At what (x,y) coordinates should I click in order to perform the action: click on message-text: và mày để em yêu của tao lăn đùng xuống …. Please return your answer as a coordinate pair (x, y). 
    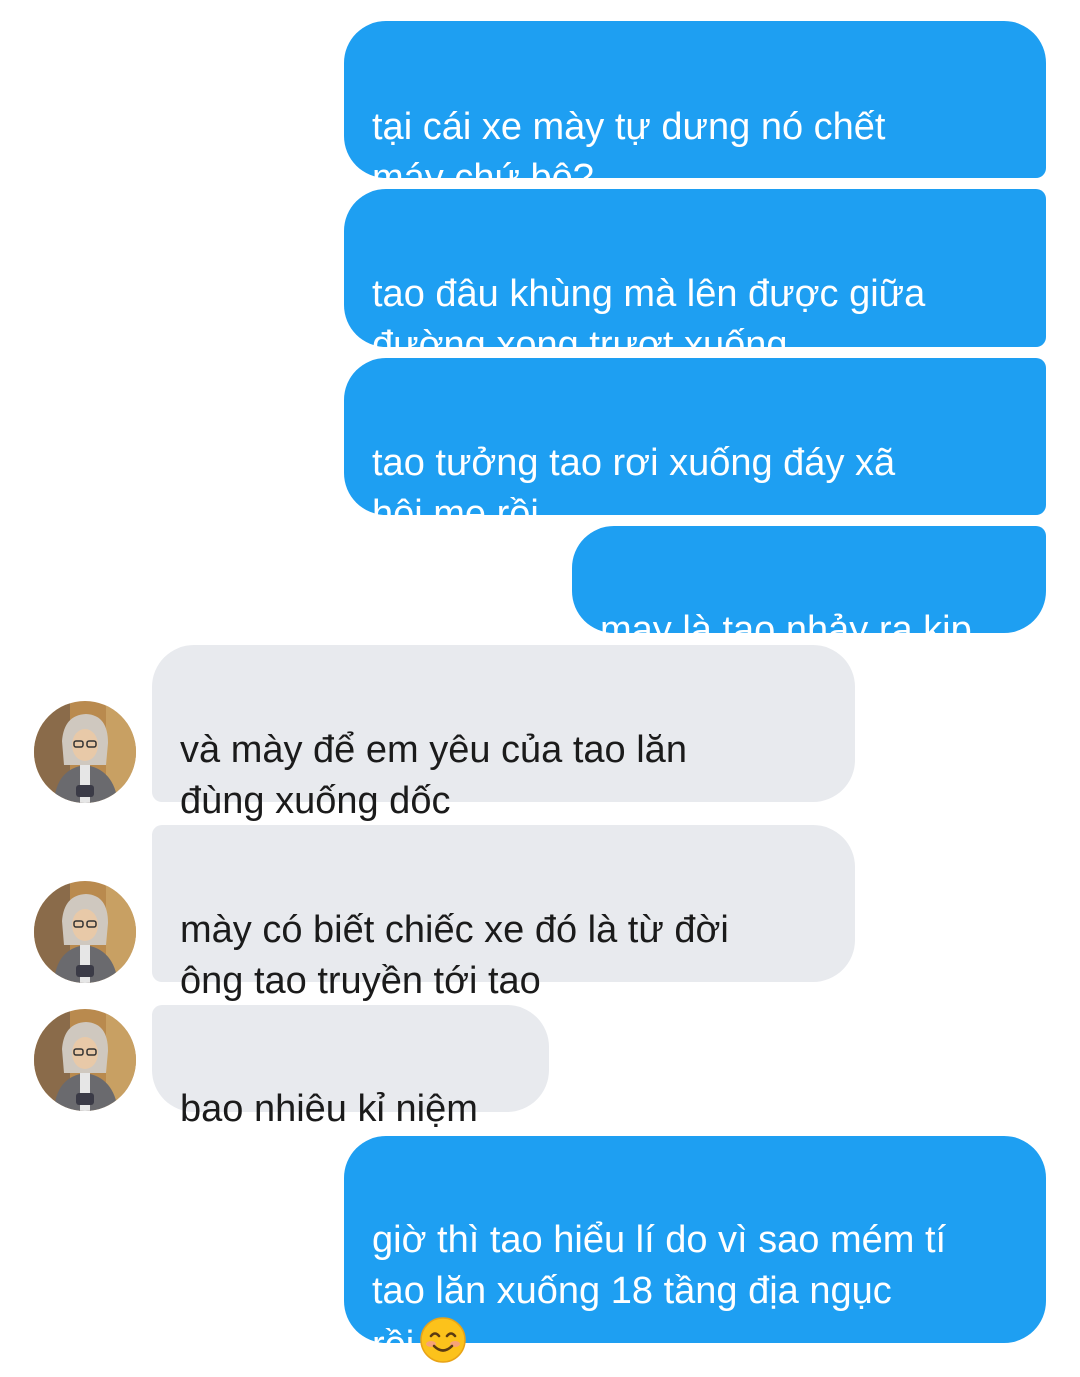
    Looking at the image, I should click on (433, 775).